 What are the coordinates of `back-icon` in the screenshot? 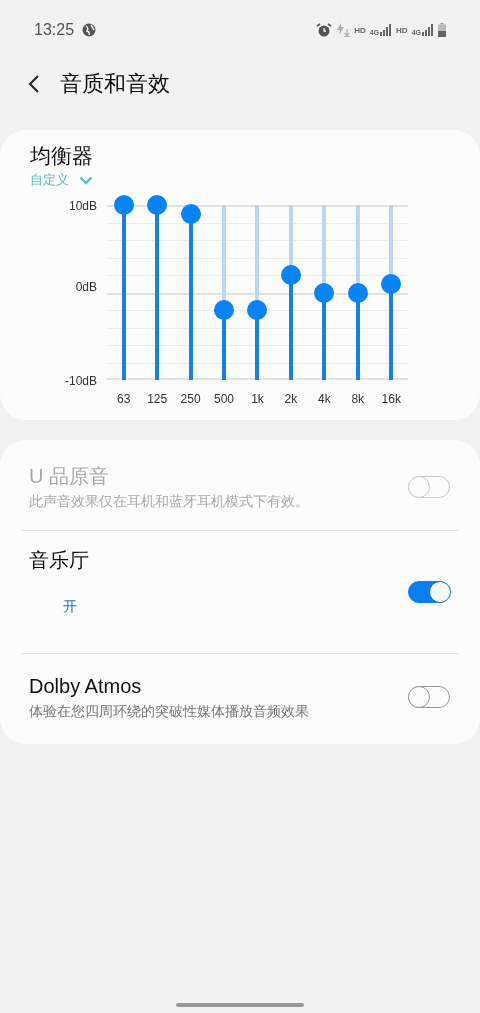 It's located at (34, 84).